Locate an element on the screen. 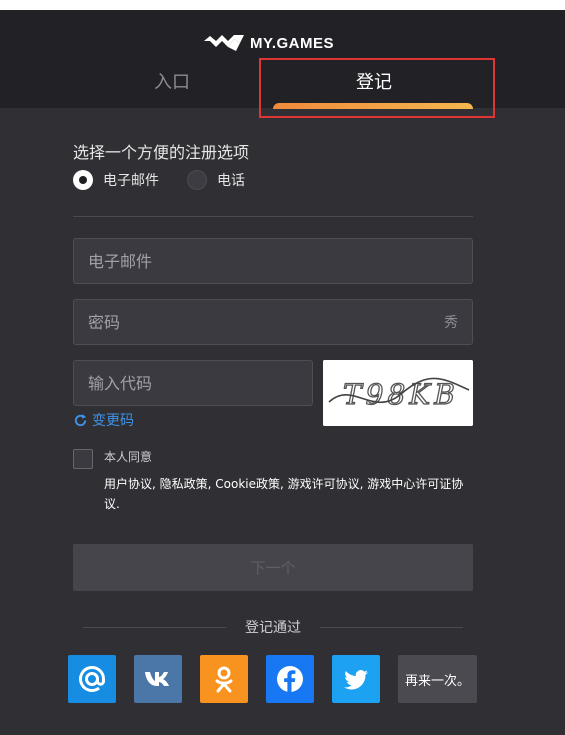  email-field-wrapper is located at coordinates (273, 261).